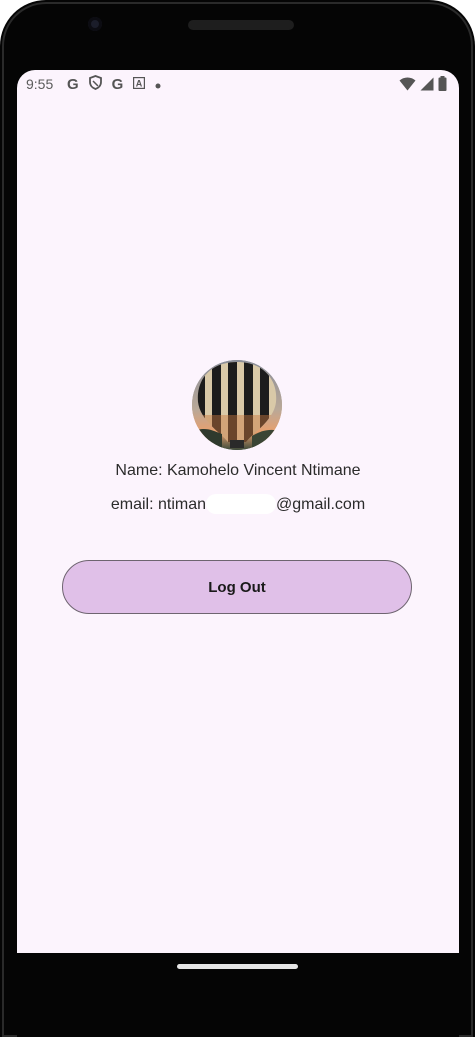 The height and width of the screenshot is (1037, 475). What do you see at coordinates (237, 966) in the screenshot?
I see `home-gesture-handle` at bounding box center [237, 966].